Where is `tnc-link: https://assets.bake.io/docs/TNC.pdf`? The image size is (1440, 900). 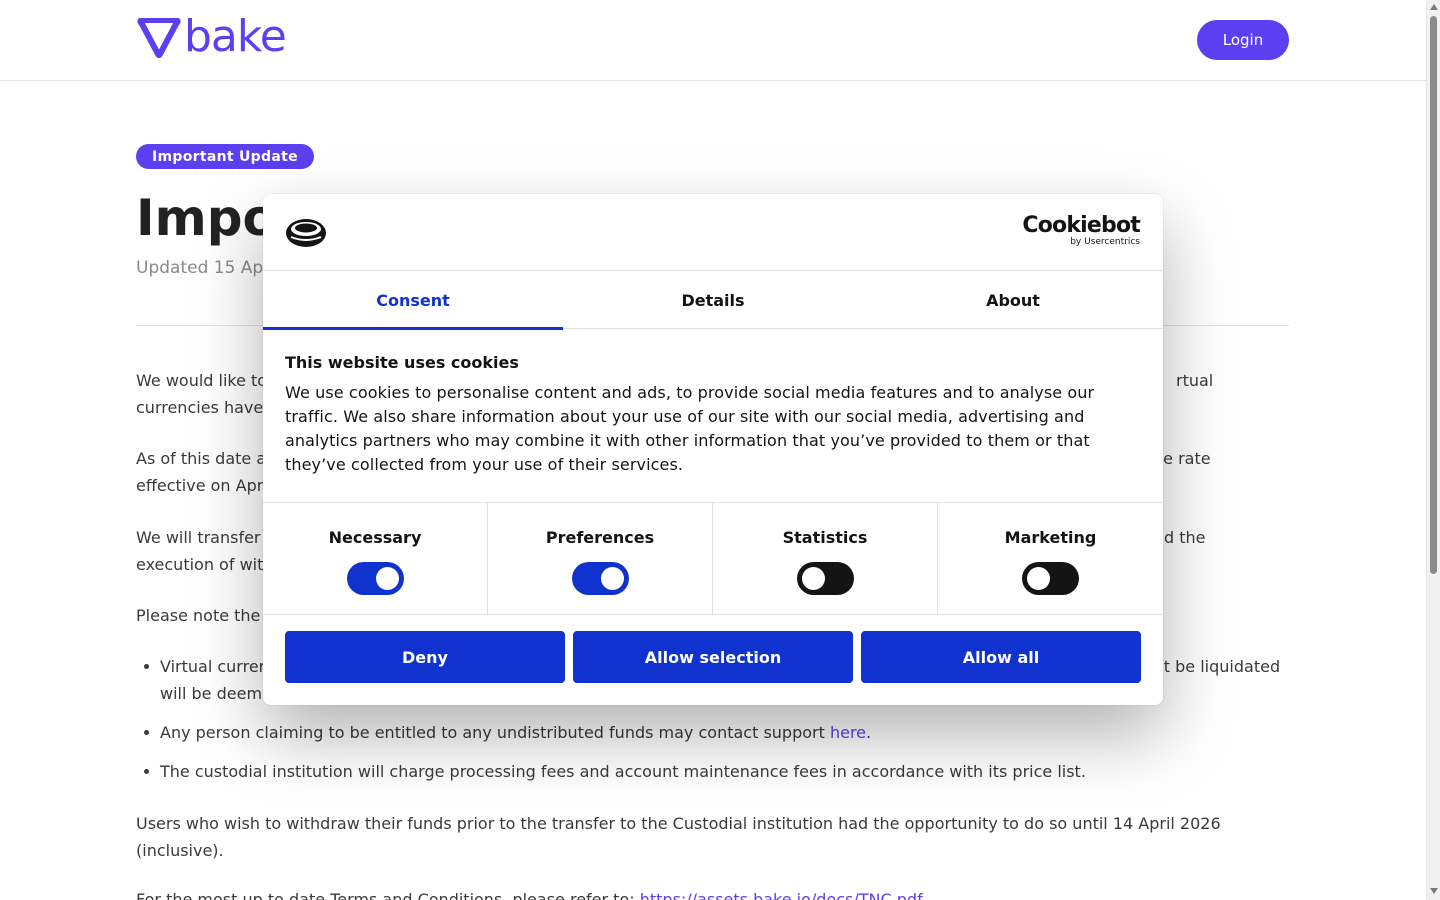 tnc-link: https://assets.bake.io/docs/TNC.pdf is located at coordinates (781, 895).